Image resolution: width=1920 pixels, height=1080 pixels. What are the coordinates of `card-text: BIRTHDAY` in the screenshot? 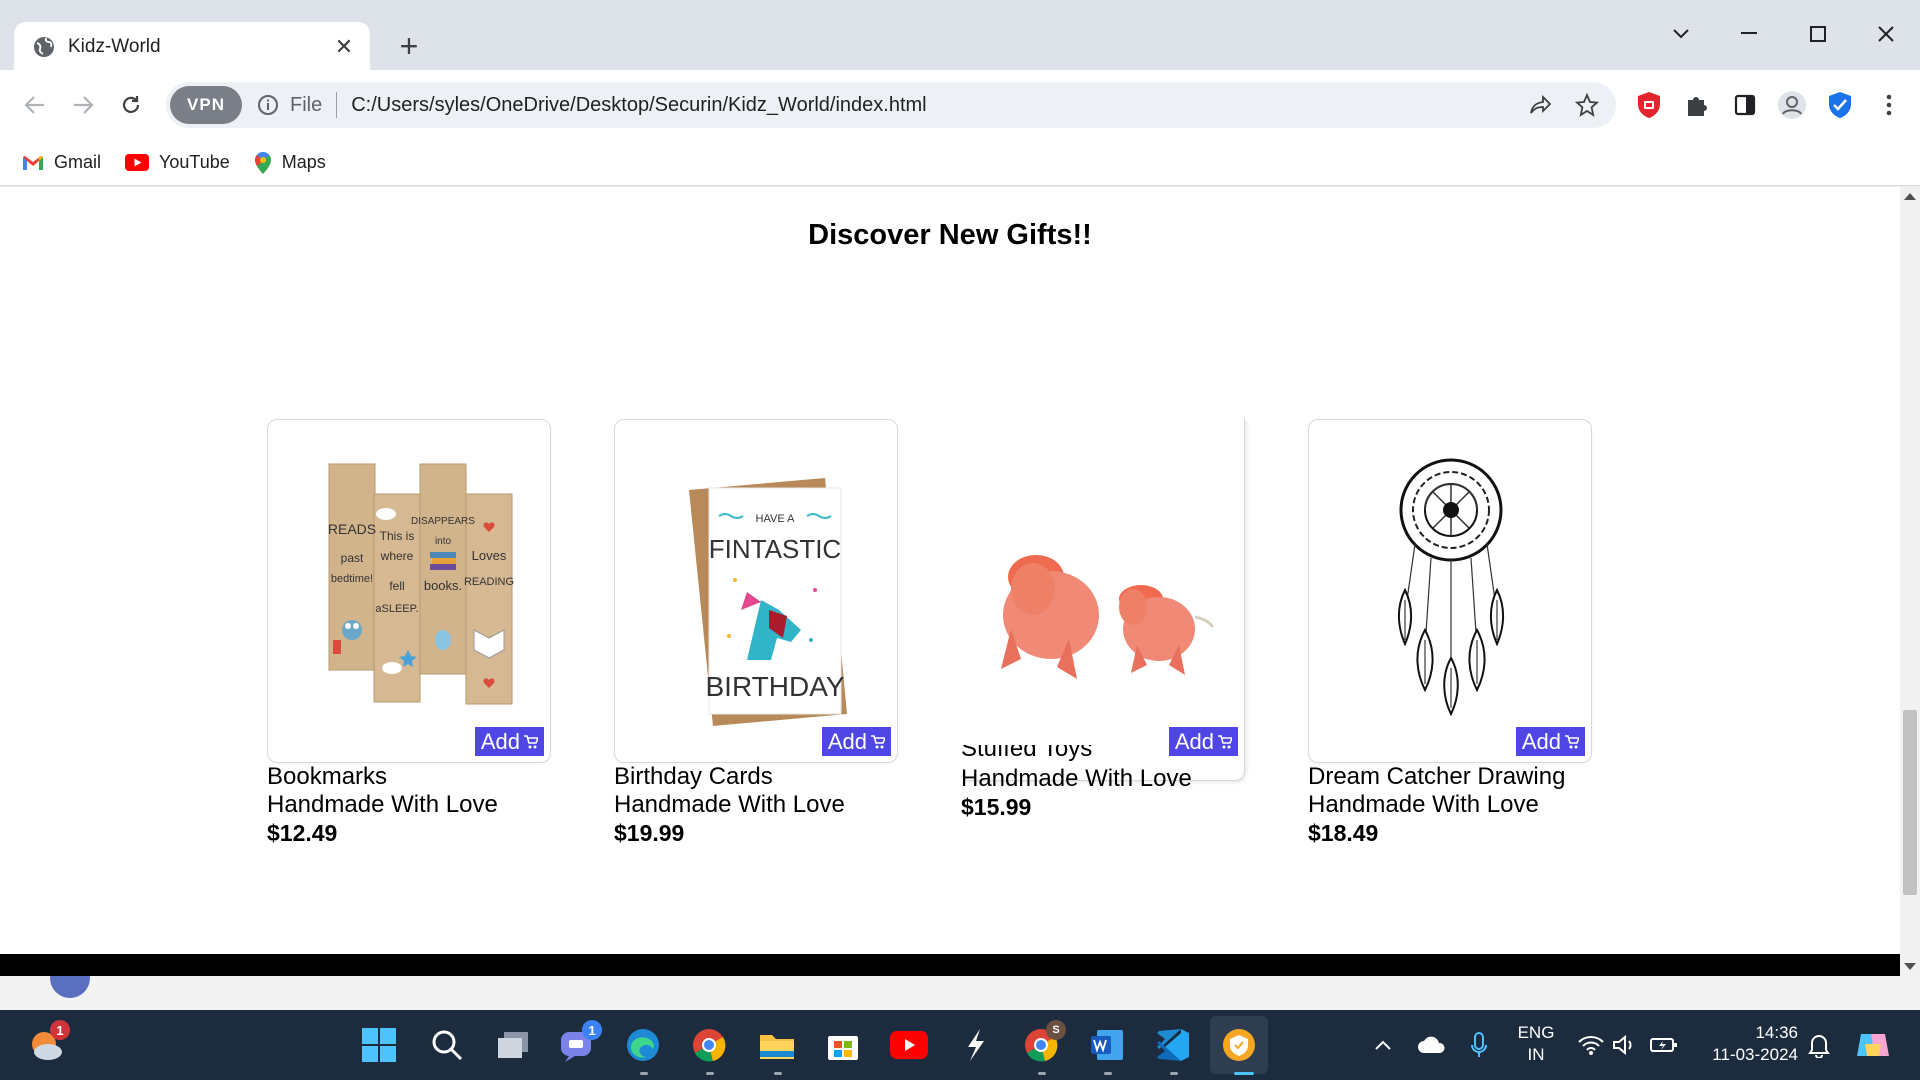 It's located at (775, 686).